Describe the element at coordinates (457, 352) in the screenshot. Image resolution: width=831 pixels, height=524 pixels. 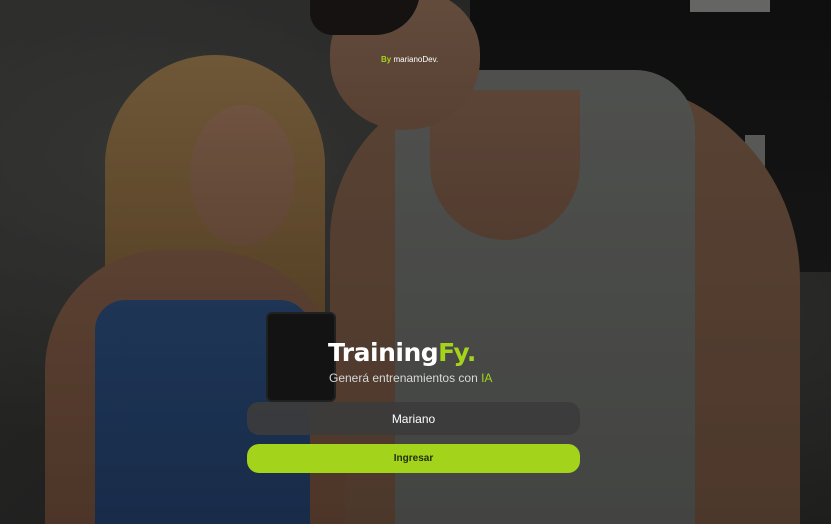
I see `logo-accent: Fy.` at that location.